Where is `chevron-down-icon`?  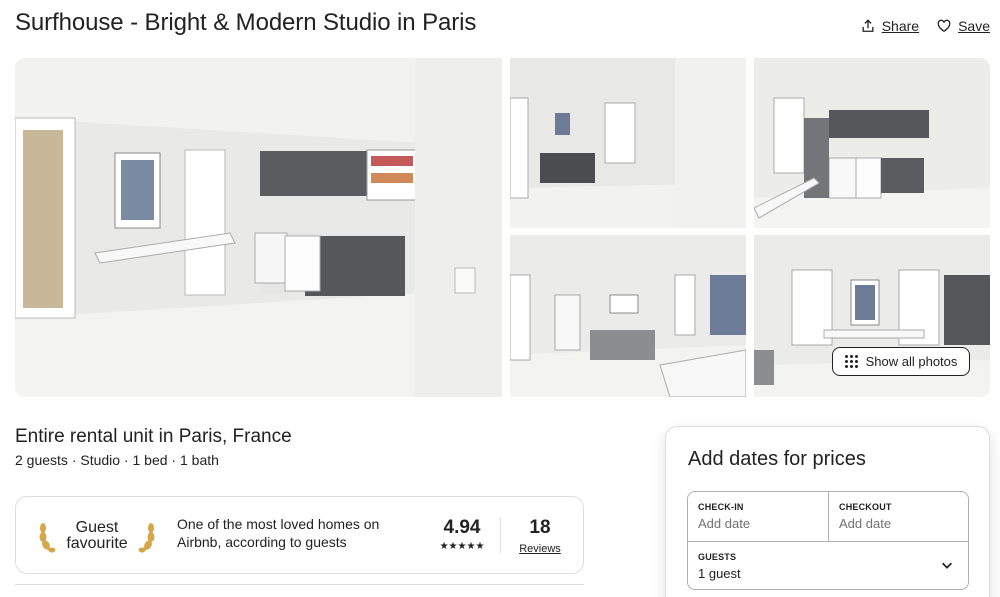 chevron-down-icon is located at coordinates (947, 565).